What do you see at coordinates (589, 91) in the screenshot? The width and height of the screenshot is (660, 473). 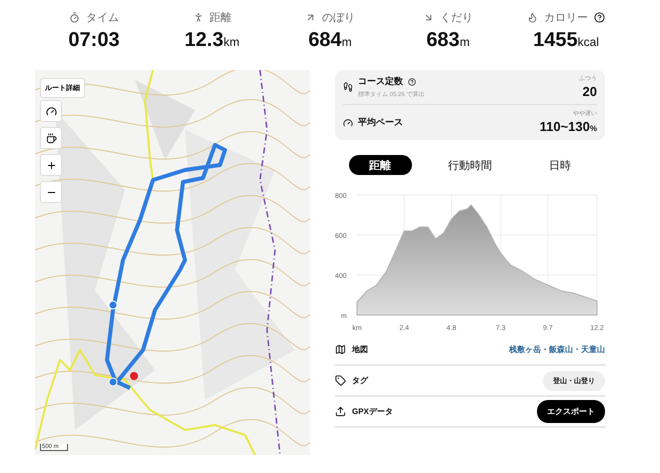 I see `summary-value: 20` at bounding box center [589, 91].